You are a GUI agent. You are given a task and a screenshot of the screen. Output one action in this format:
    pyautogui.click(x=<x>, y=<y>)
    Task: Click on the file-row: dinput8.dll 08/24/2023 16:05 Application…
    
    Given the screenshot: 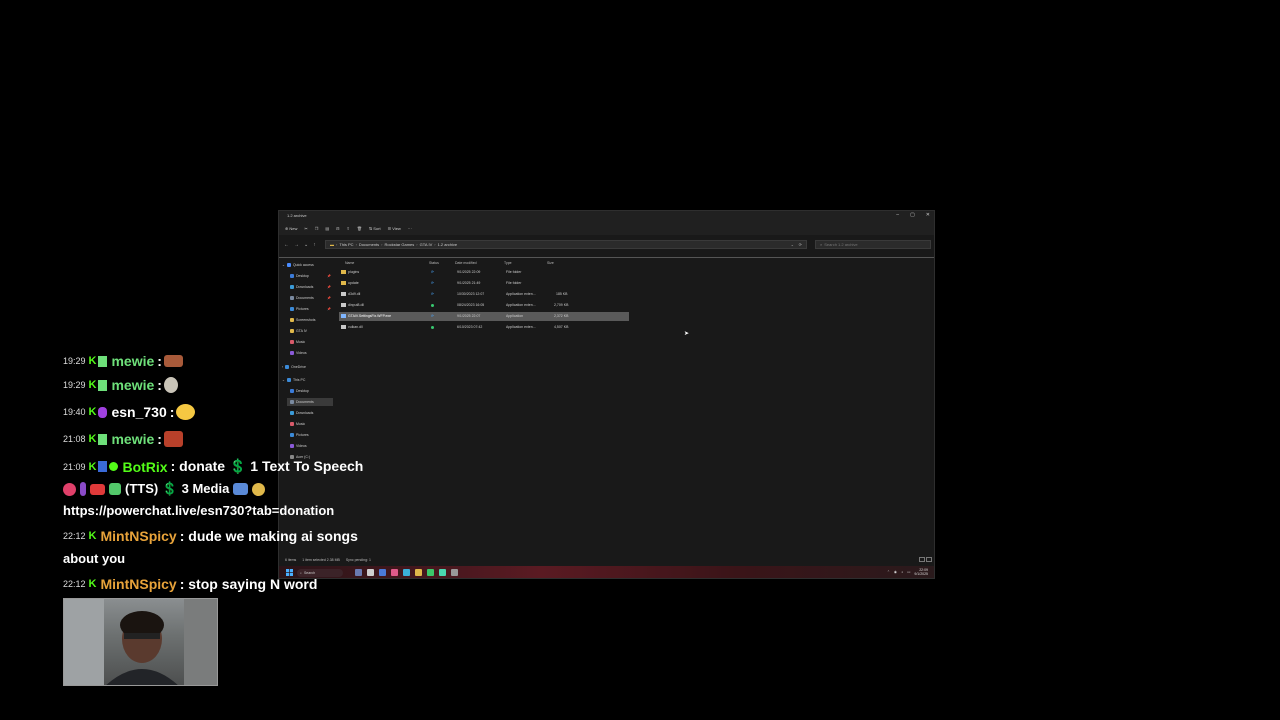 What is the action you would take?
    pyautogui.click(x=484, y=305)
    